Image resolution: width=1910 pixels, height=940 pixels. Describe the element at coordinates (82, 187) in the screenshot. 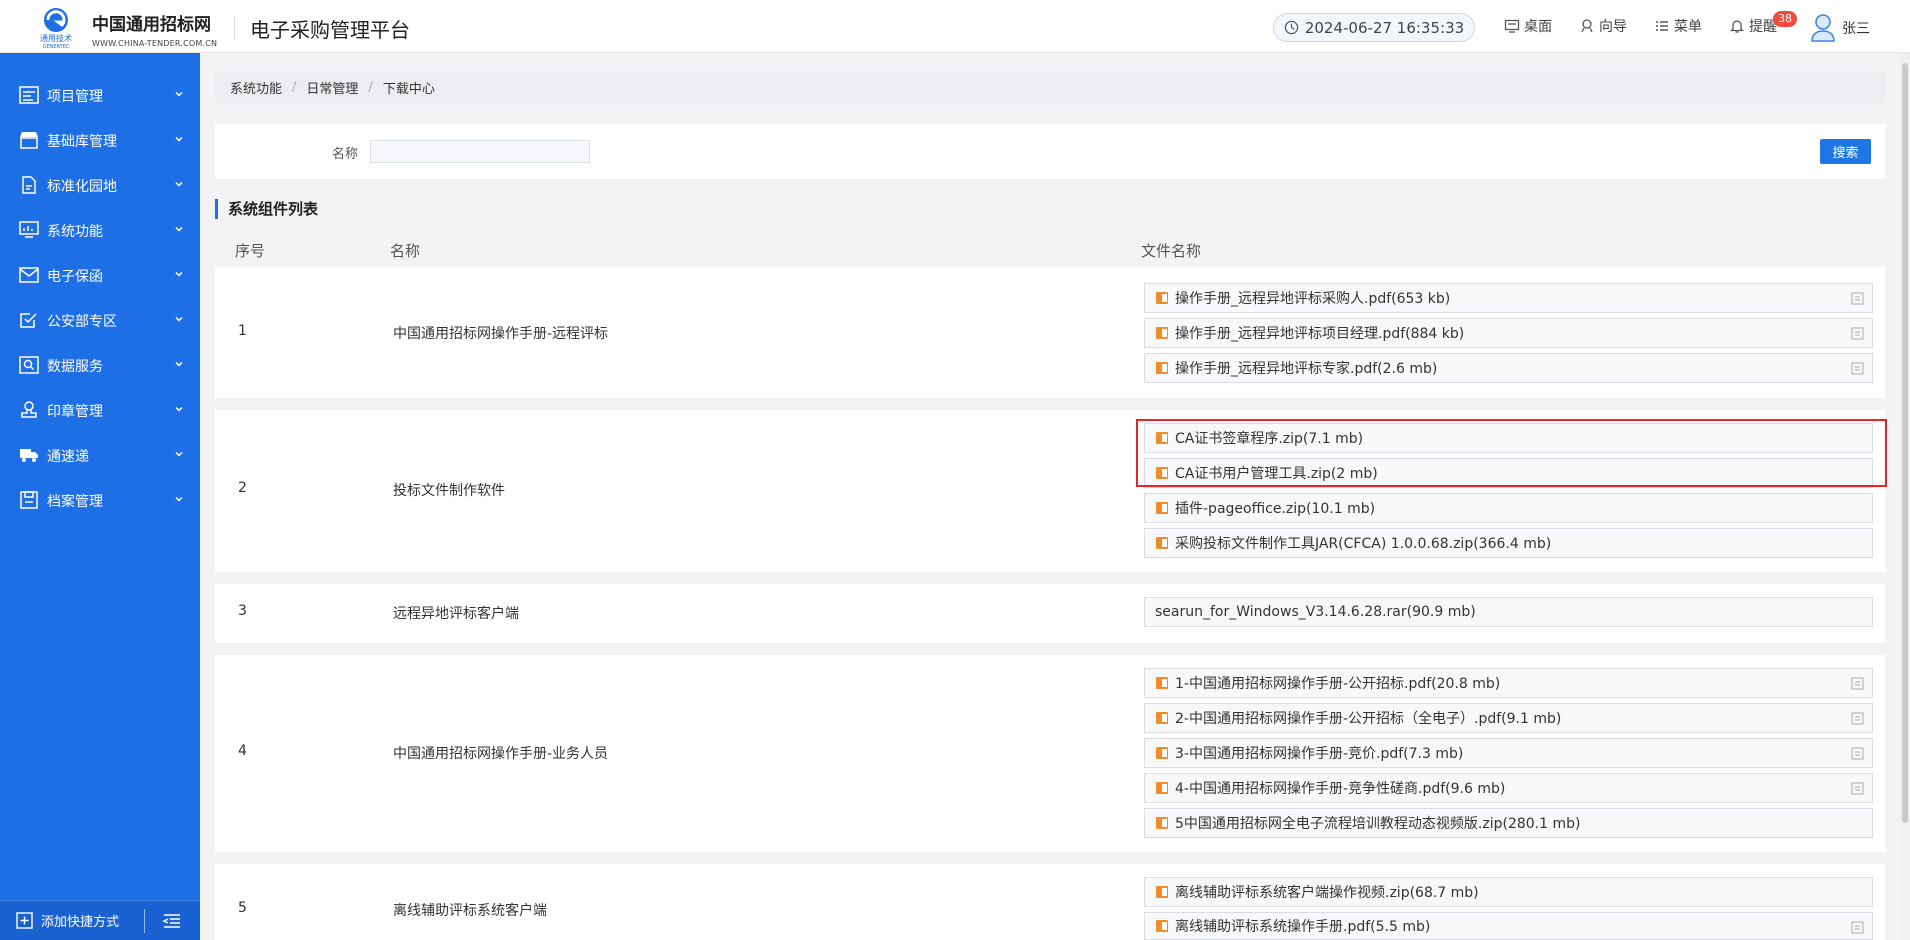

I see `sidebar-item-label: 标准化园地` at that location.